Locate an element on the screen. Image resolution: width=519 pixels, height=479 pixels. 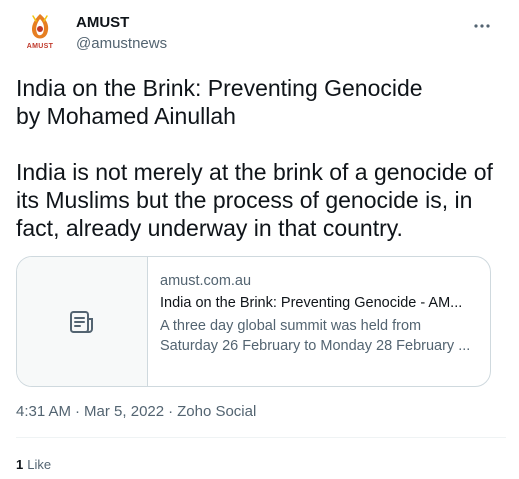
tweet-time: 4:31 AM is located at coordinates (43, 411).